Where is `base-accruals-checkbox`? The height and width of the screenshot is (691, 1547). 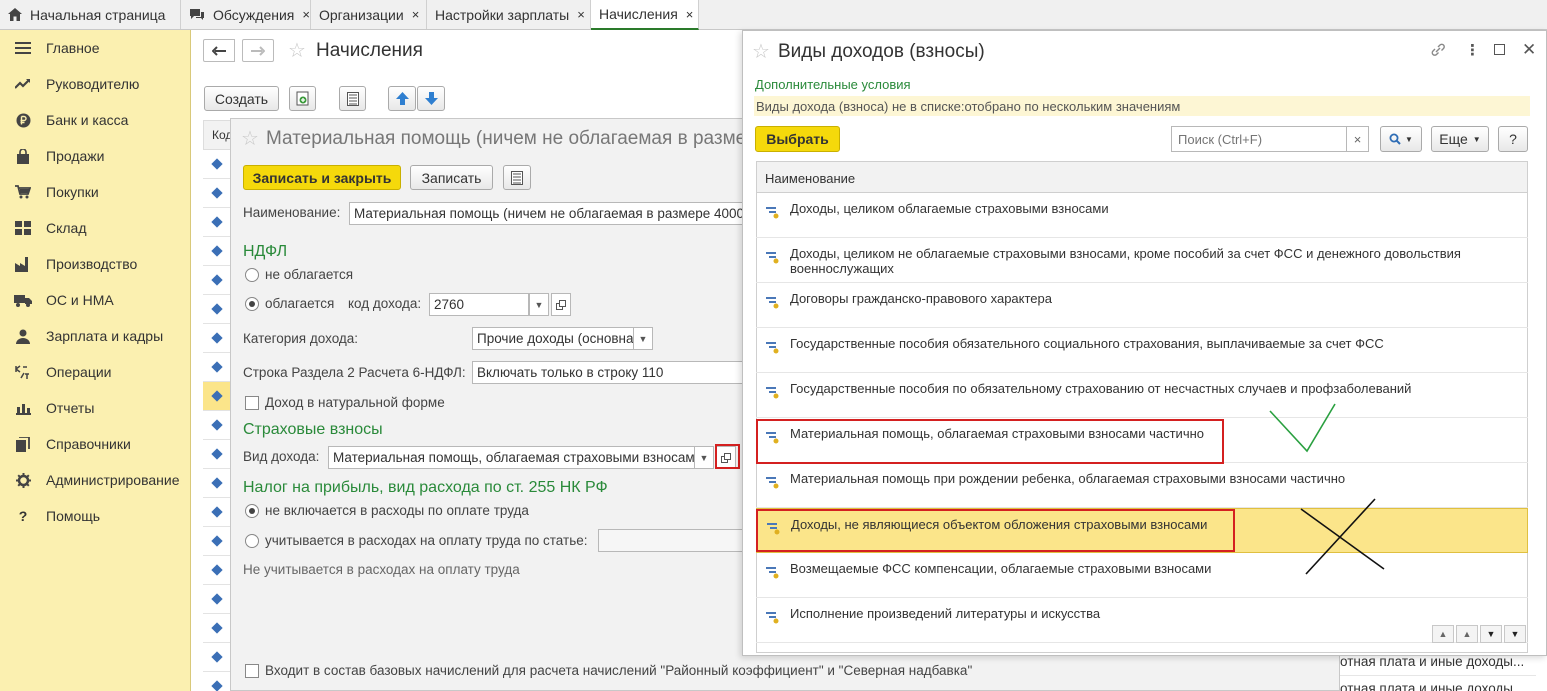
base-accruals-checkbox is located at coordinates (252, 671).